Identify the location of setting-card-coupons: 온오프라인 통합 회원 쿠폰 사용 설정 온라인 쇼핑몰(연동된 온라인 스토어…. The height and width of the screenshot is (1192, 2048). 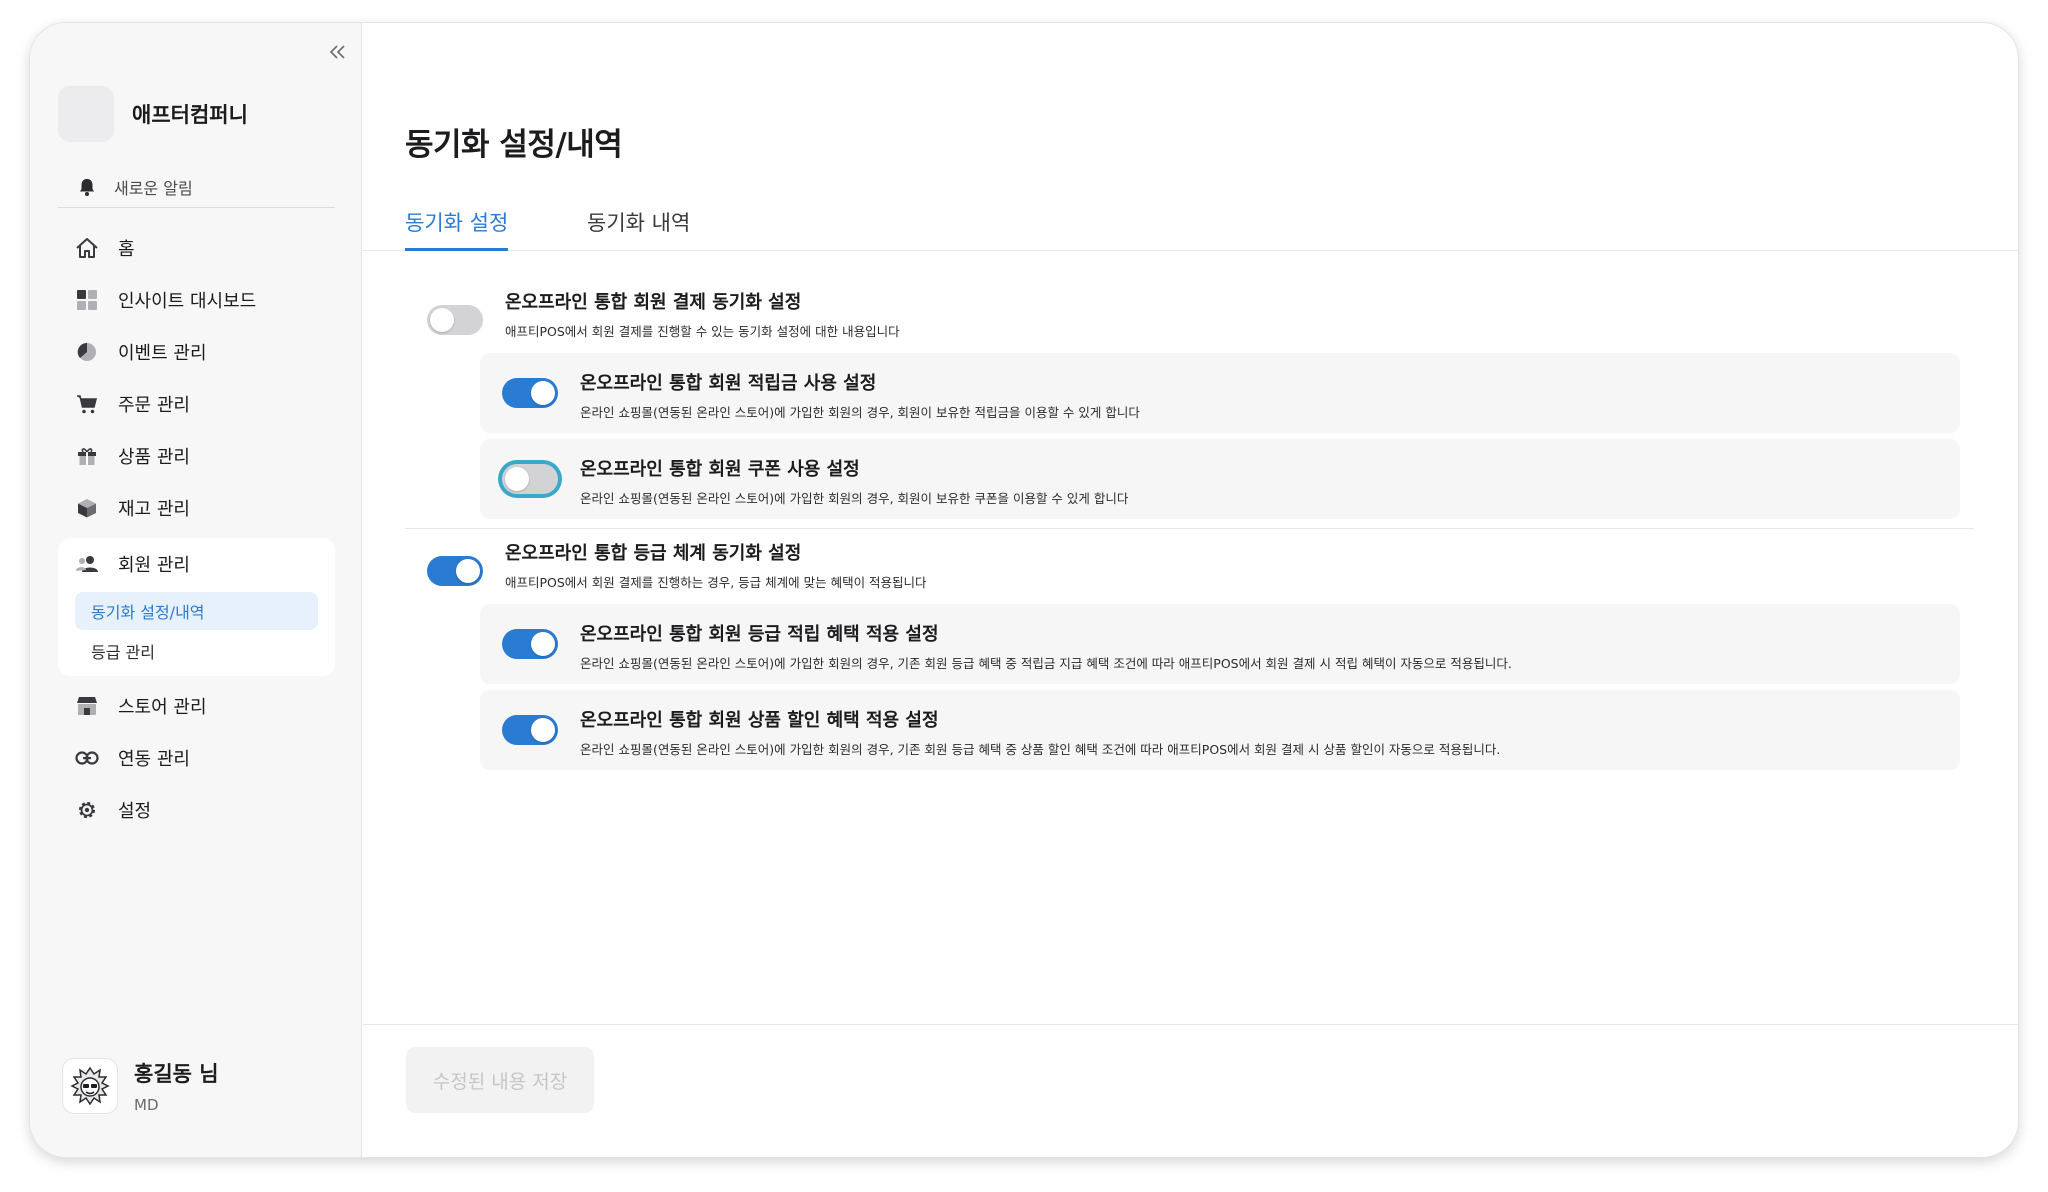
(1220, 479).